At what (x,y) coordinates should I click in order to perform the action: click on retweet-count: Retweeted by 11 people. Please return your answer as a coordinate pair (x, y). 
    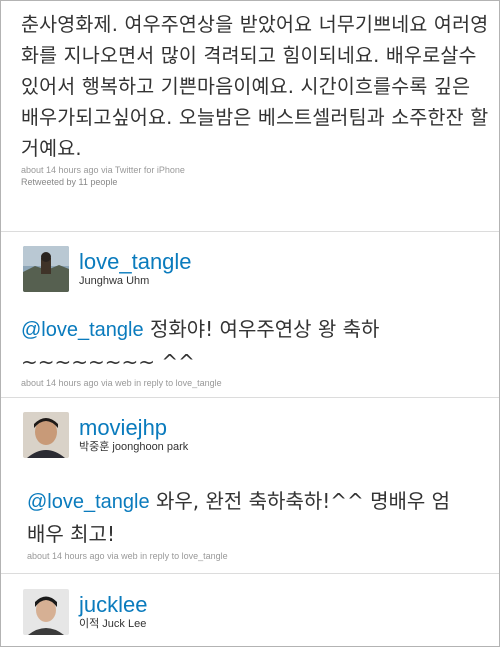
    Looking at the image, I should click on (256, 182).